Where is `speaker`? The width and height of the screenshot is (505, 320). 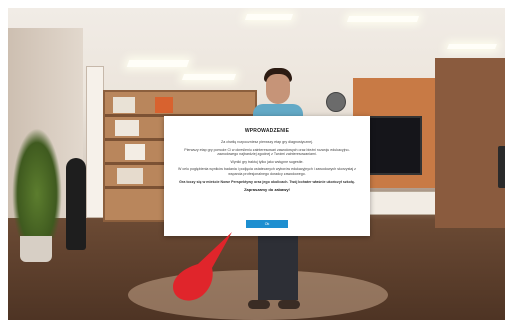 speaker is located at coordinates (501, 167).